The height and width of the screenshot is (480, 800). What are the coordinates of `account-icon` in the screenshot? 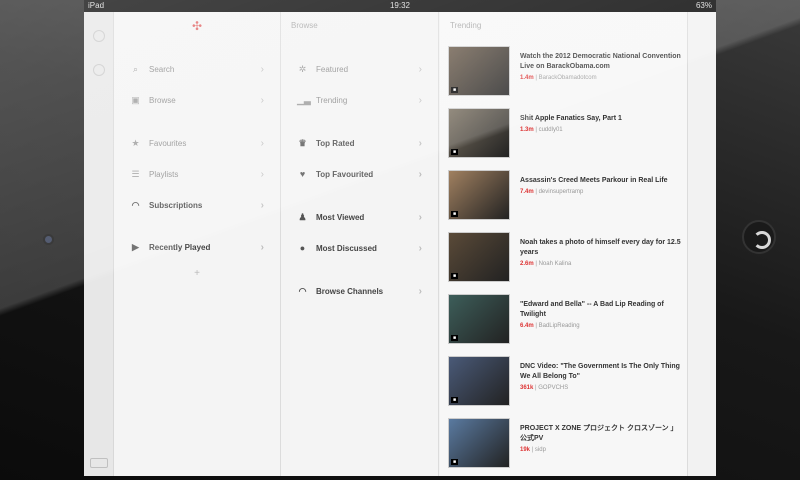 It's located at (99, 70).